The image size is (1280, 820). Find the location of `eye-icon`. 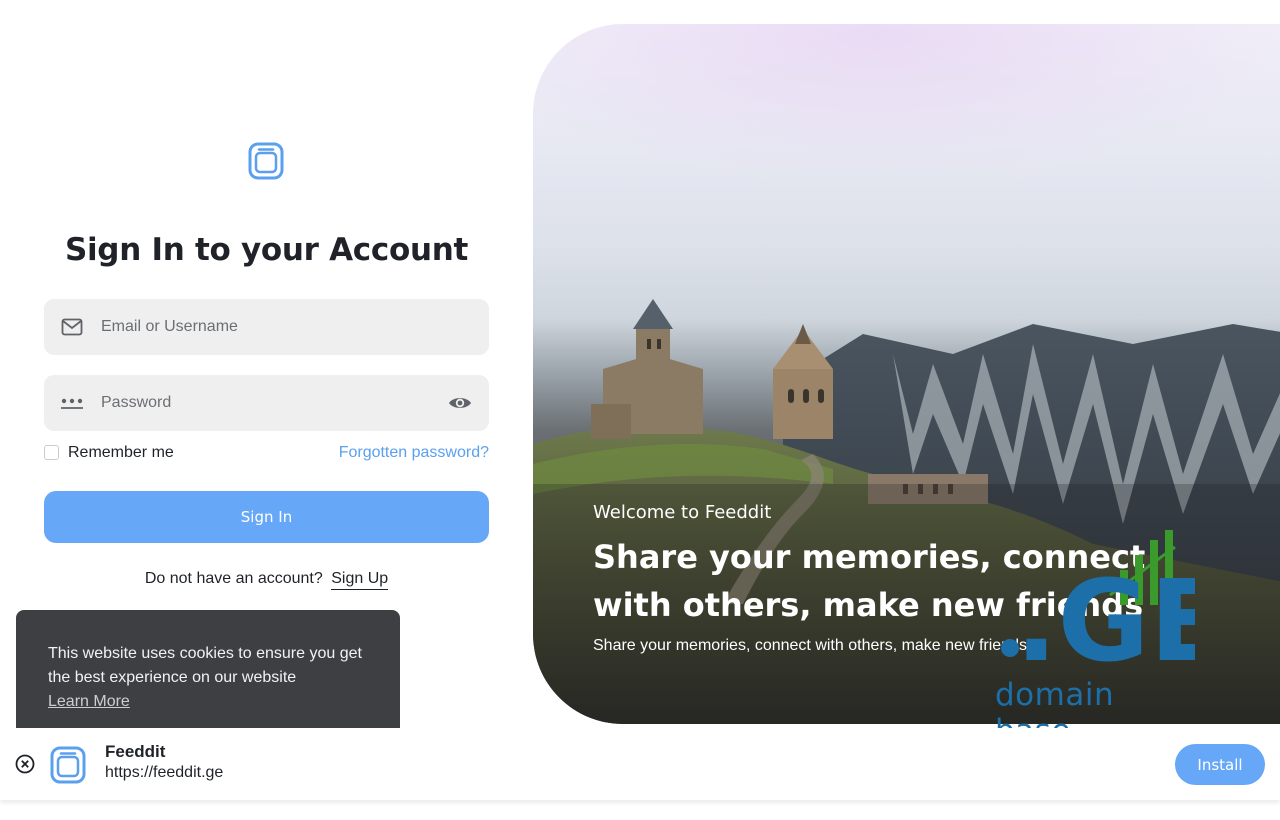

eye-icon is located at coordinates (460, 403).